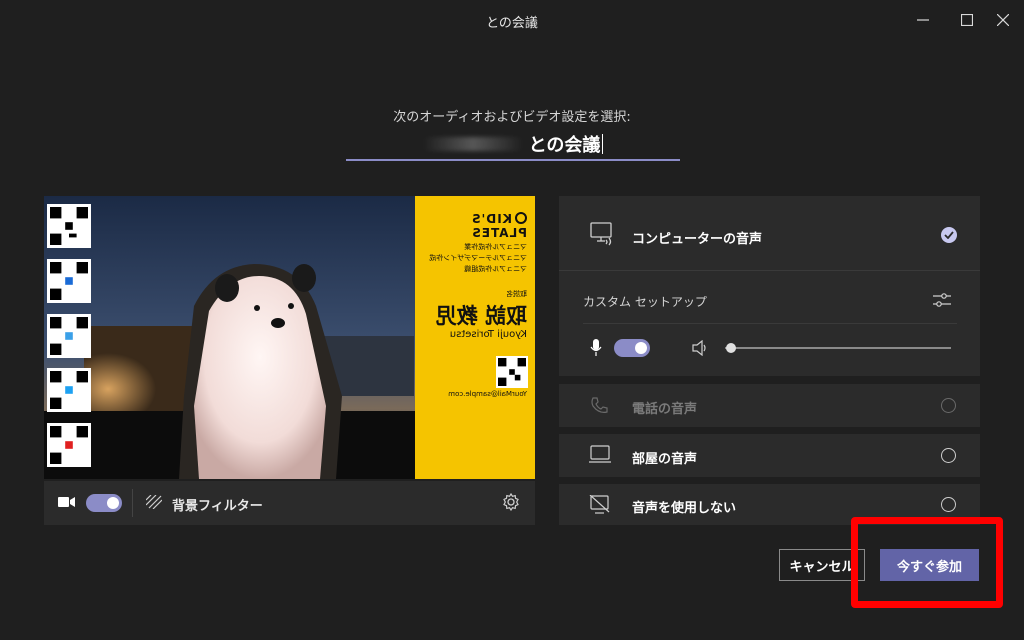  I want to click on computer-audio-label: コンピューターの音声, so click(697, 239).